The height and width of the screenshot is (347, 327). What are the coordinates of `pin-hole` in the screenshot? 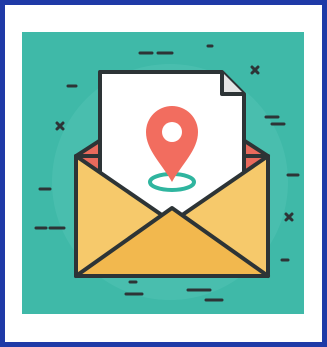 It's located at (172, 132).